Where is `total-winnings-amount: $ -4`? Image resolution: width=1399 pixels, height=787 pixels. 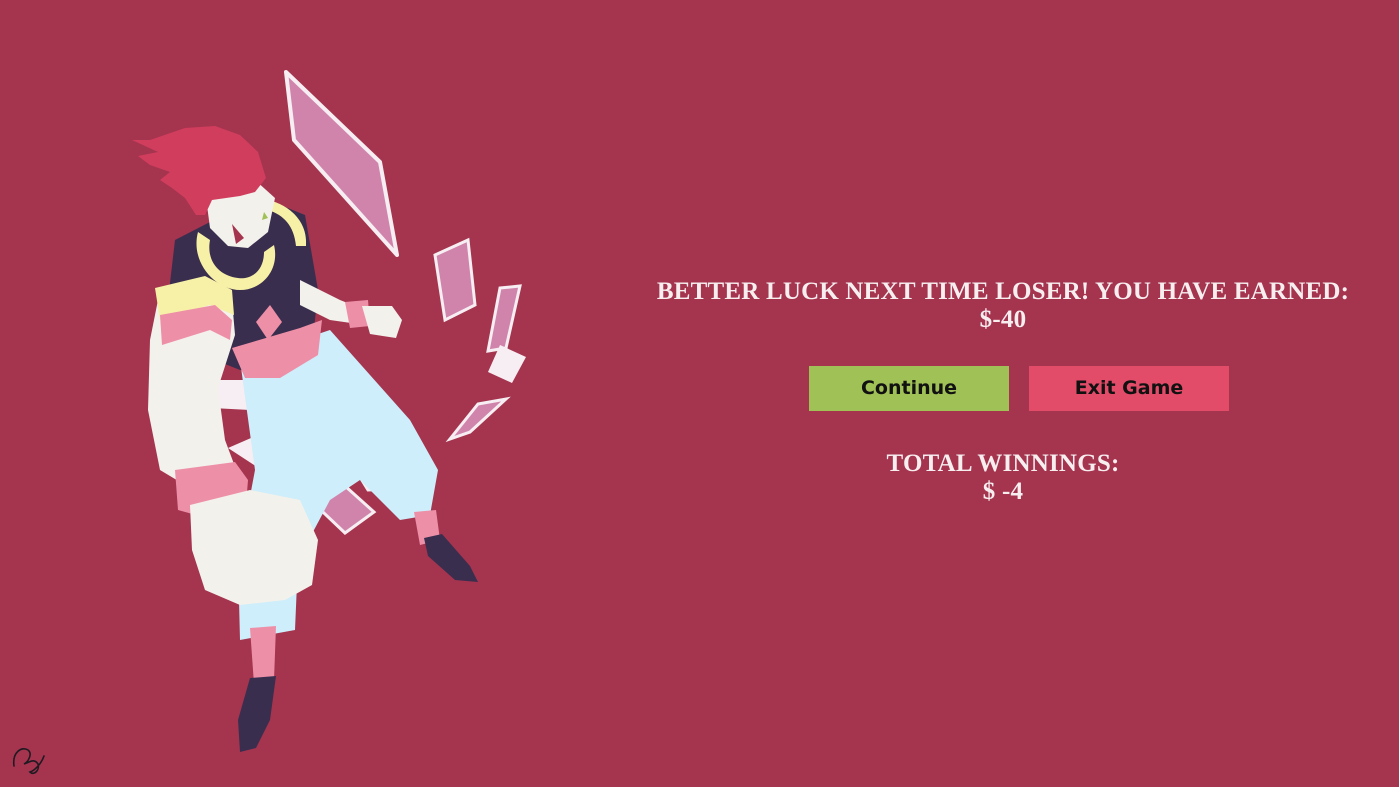 total-winnings-amount: $ -4 is located at coordinates (1003, 491).